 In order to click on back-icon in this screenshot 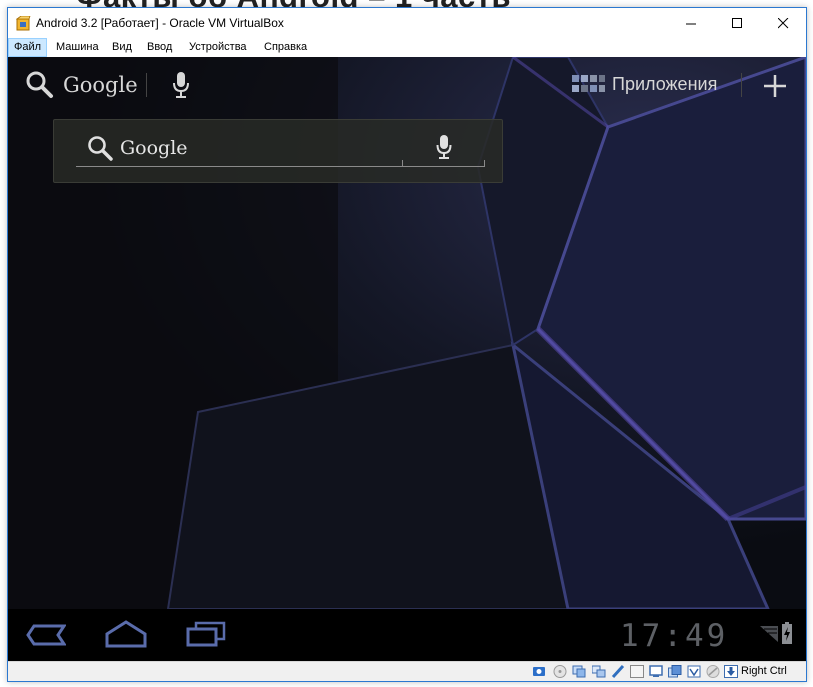, I will do `click(46, 635)`.